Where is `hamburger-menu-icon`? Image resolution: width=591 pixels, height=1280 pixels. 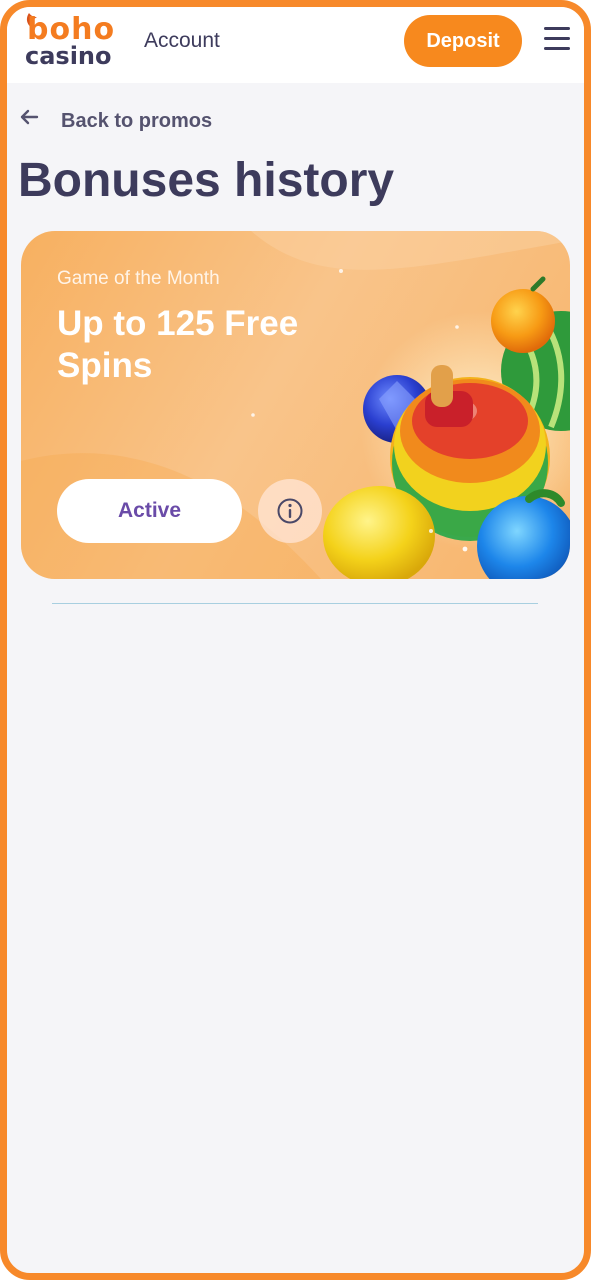
hamburger-menu-icon is located at coordinates (557, 40).